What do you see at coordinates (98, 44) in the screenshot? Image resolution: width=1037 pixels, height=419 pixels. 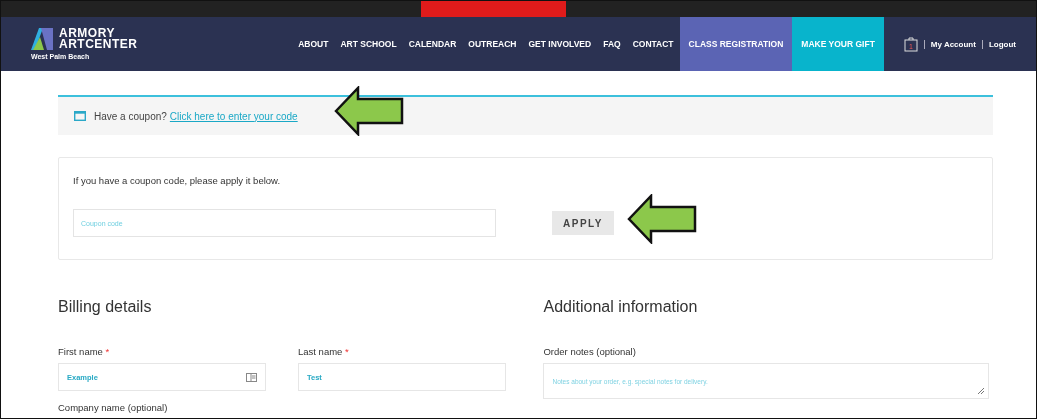 I see `logo-text: ARTCENTER` at bounding box center [98, 44].